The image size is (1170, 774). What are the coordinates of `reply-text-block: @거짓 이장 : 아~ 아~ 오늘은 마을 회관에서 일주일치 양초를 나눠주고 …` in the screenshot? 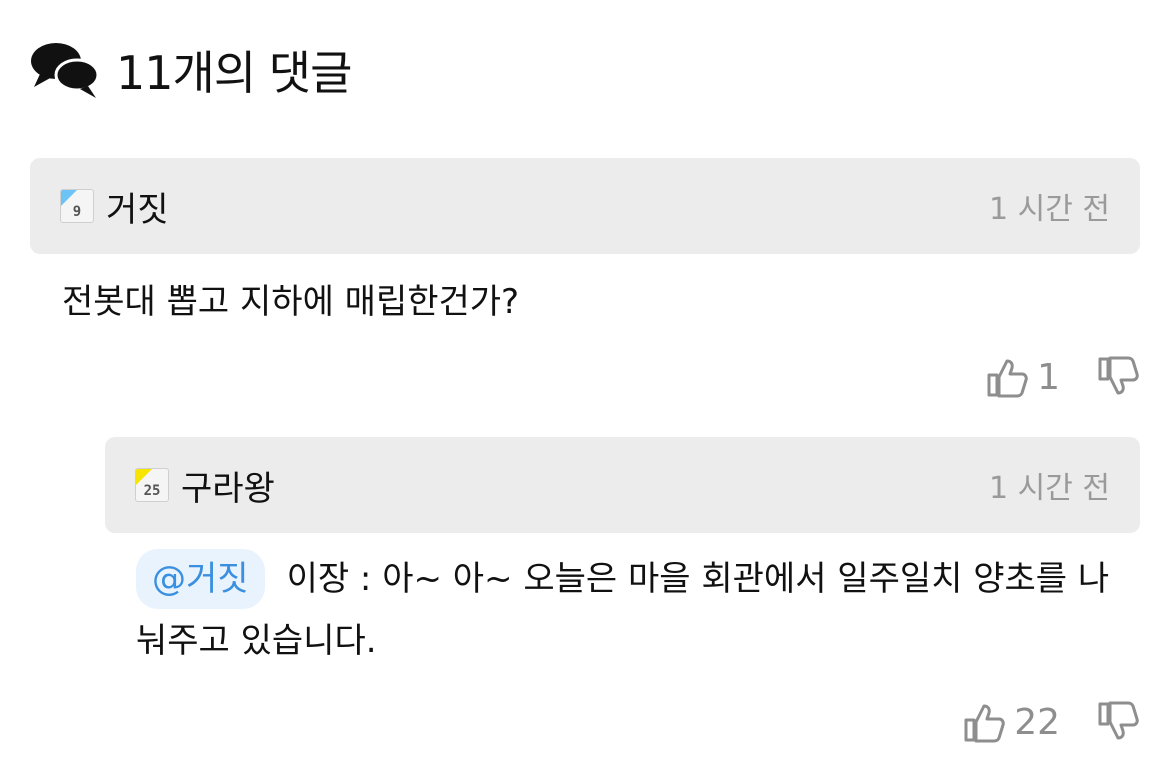 It's located at (631, 610).